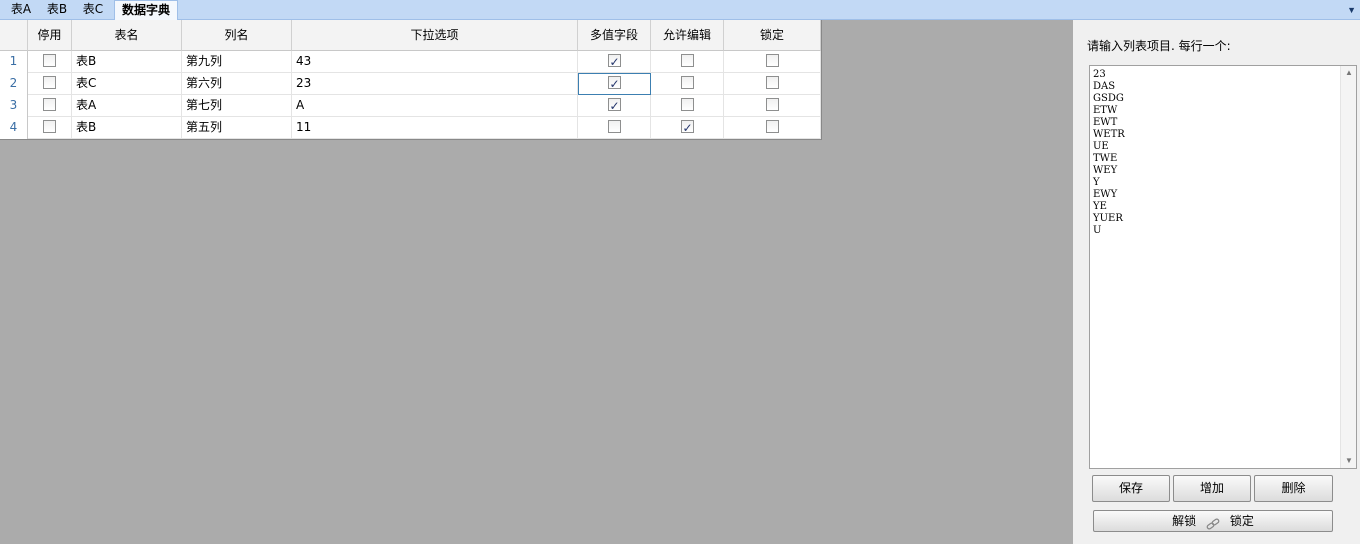 This screenshot has height=544, width=1360. I want to click on lock-toggle-button: 解锁 锁定, so click(1213, 521).